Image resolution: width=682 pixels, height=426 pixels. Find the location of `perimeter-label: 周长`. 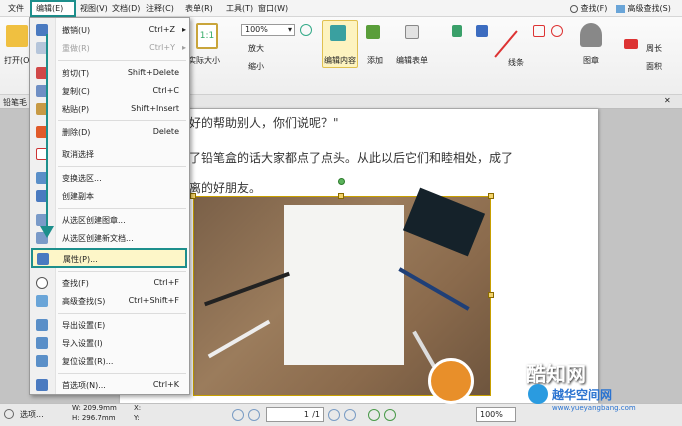

perimeter-label: 周长 is located at coordinates (654, 48).